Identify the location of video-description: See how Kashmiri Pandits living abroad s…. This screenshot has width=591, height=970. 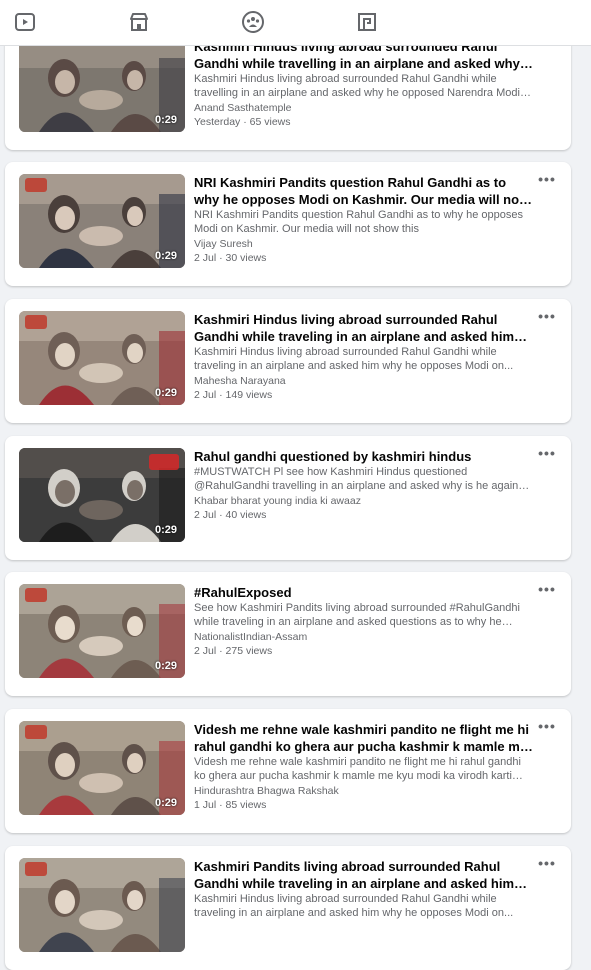
(357, 615).